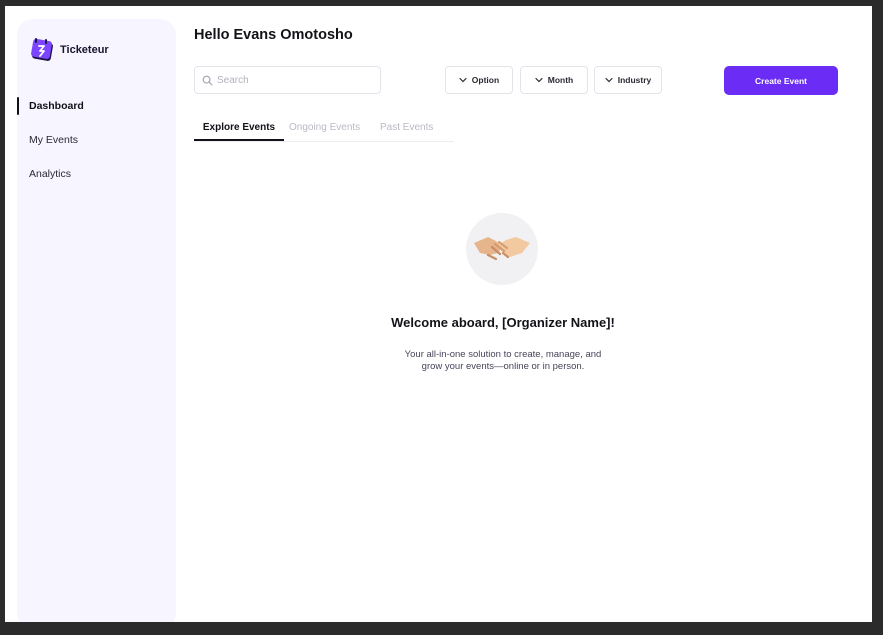 The height and width of the screenshot is (635, 883). I want to click on search-icon, so click(207, 80).